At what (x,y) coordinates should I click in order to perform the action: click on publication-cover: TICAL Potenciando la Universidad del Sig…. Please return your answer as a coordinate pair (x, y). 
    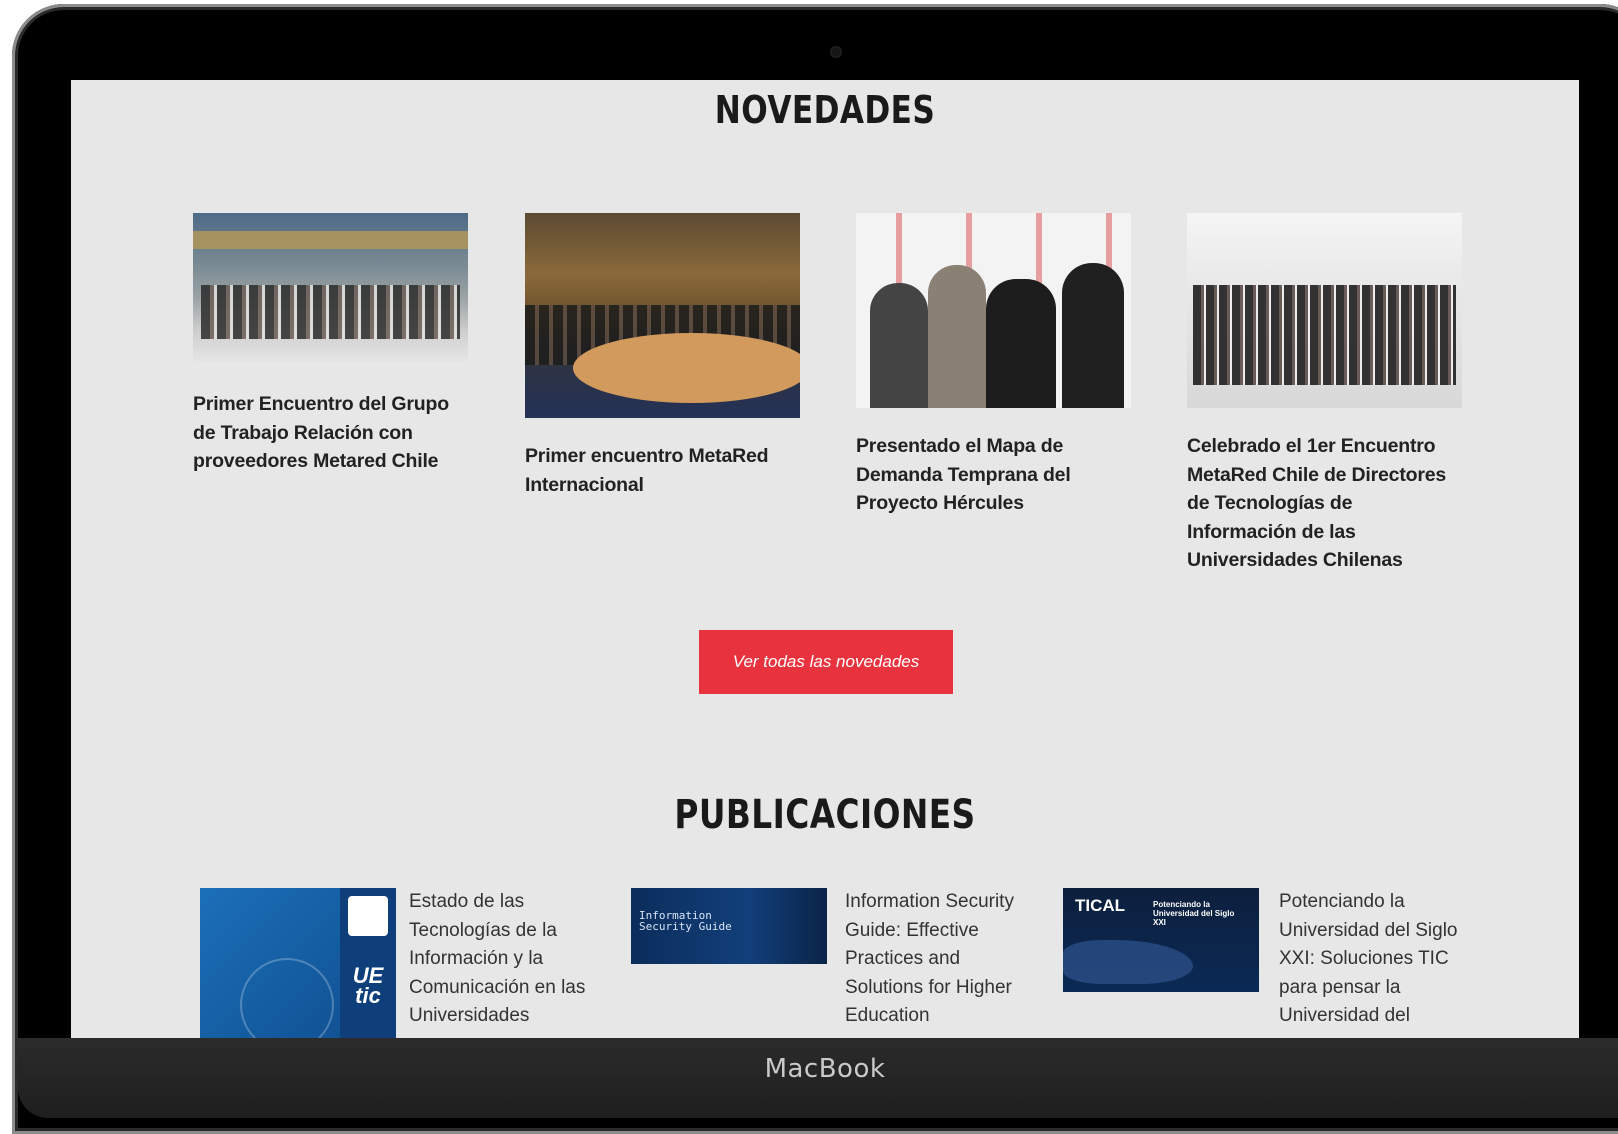
    Looking at the image, I should click on (1161, 940).